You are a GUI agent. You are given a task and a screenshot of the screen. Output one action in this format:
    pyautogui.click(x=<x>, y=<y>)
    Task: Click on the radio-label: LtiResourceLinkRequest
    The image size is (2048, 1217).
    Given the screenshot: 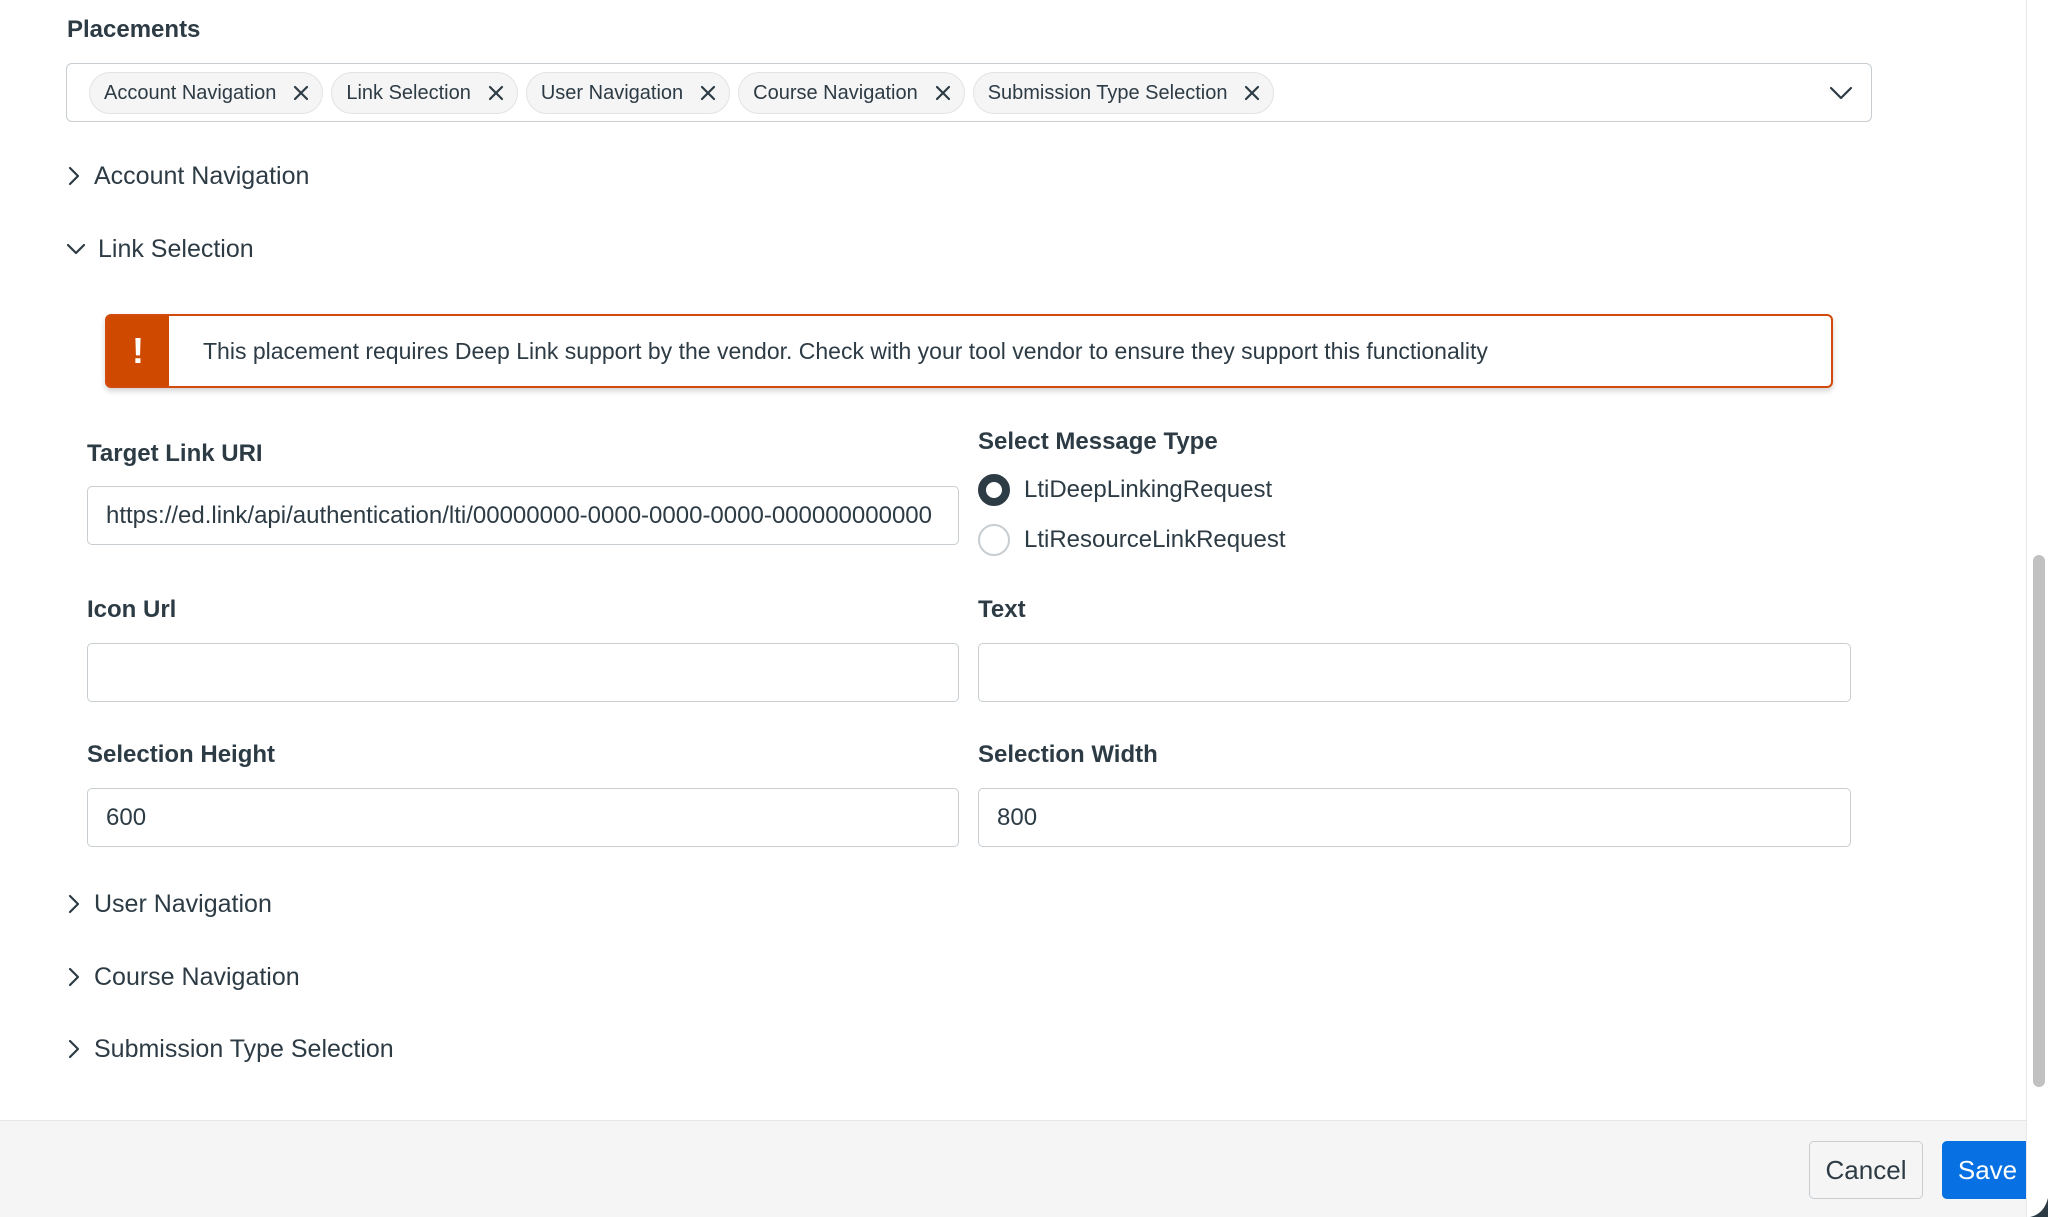 What is the action you would take?
    pyautogui.click(x=1155, y=539)
    